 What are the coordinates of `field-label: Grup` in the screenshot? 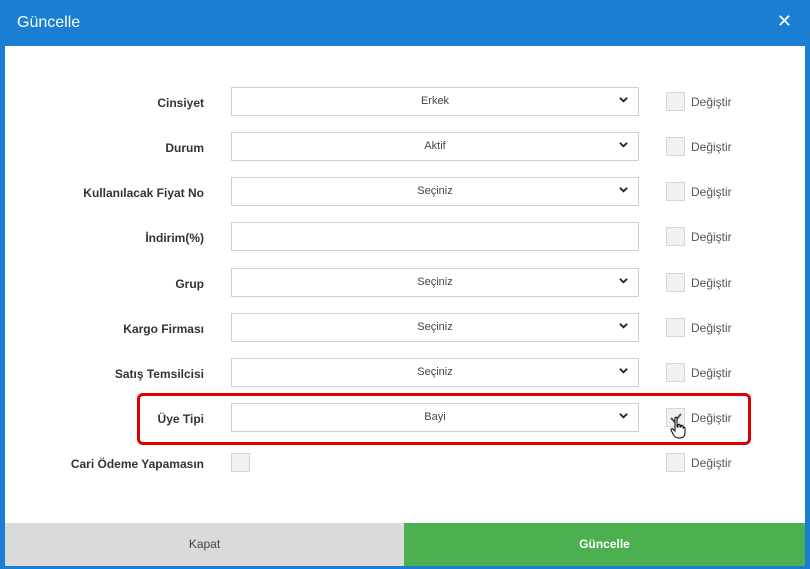 It's located at (189, 284).